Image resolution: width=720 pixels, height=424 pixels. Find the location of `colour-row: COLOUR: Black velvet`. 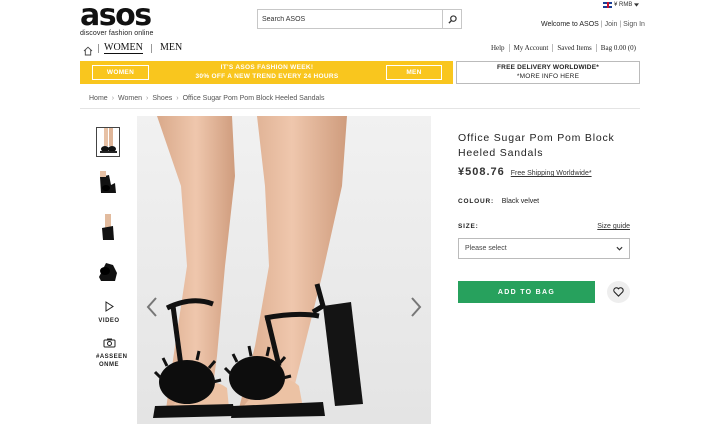

colour-row: COLOUR: Black velvet is located at coordinates (498, 201).